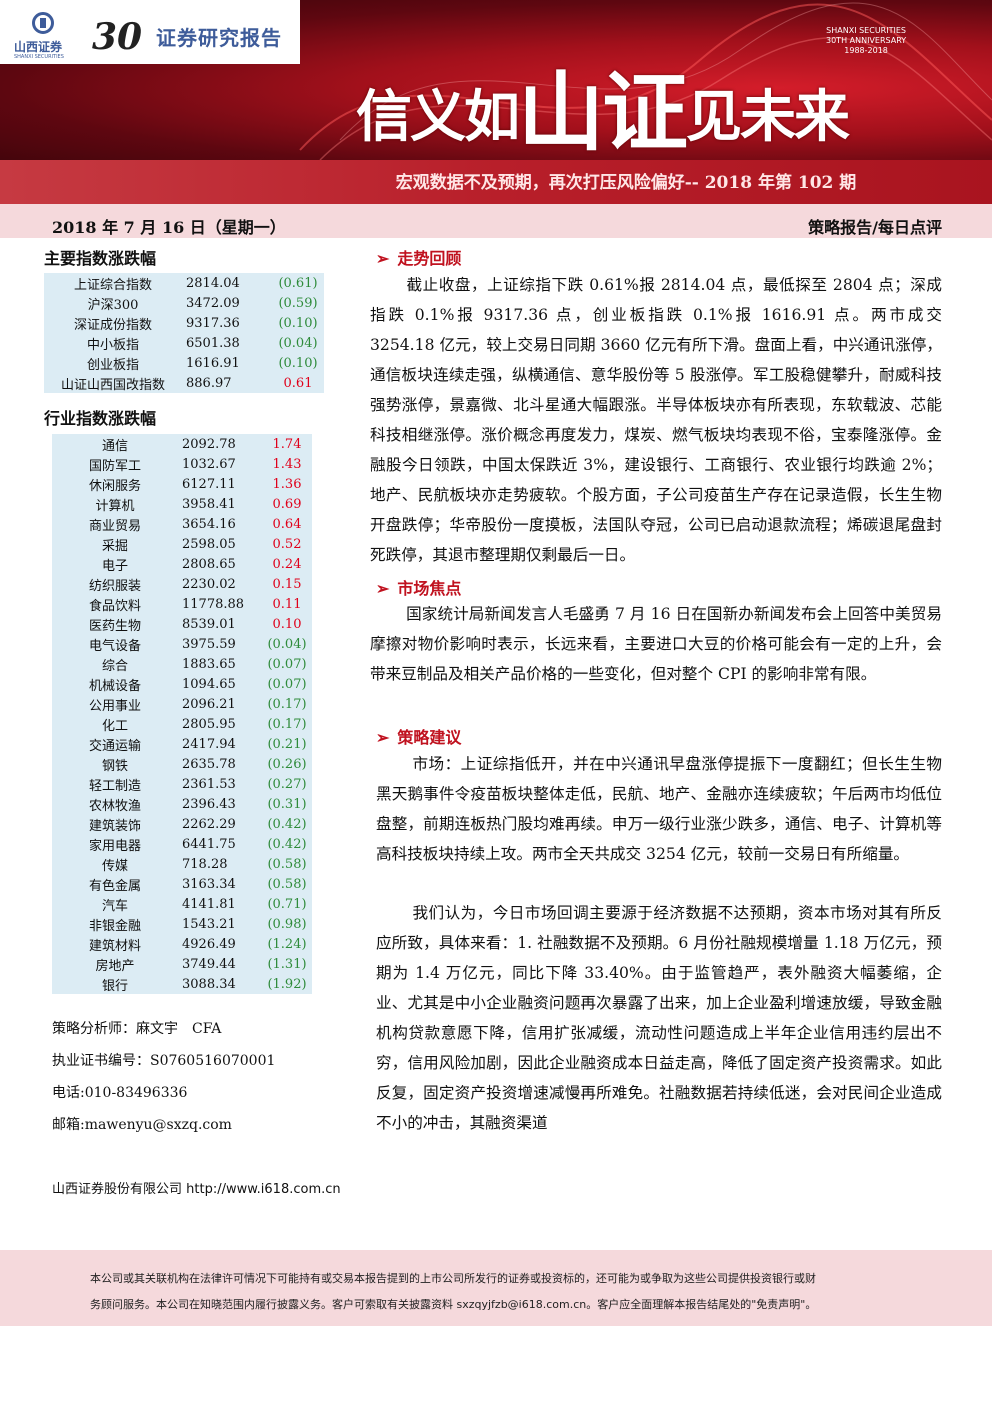 The width and height of the screenshot is (992, 1403). I want to click on index-change: (0.98), so click(287, 924).